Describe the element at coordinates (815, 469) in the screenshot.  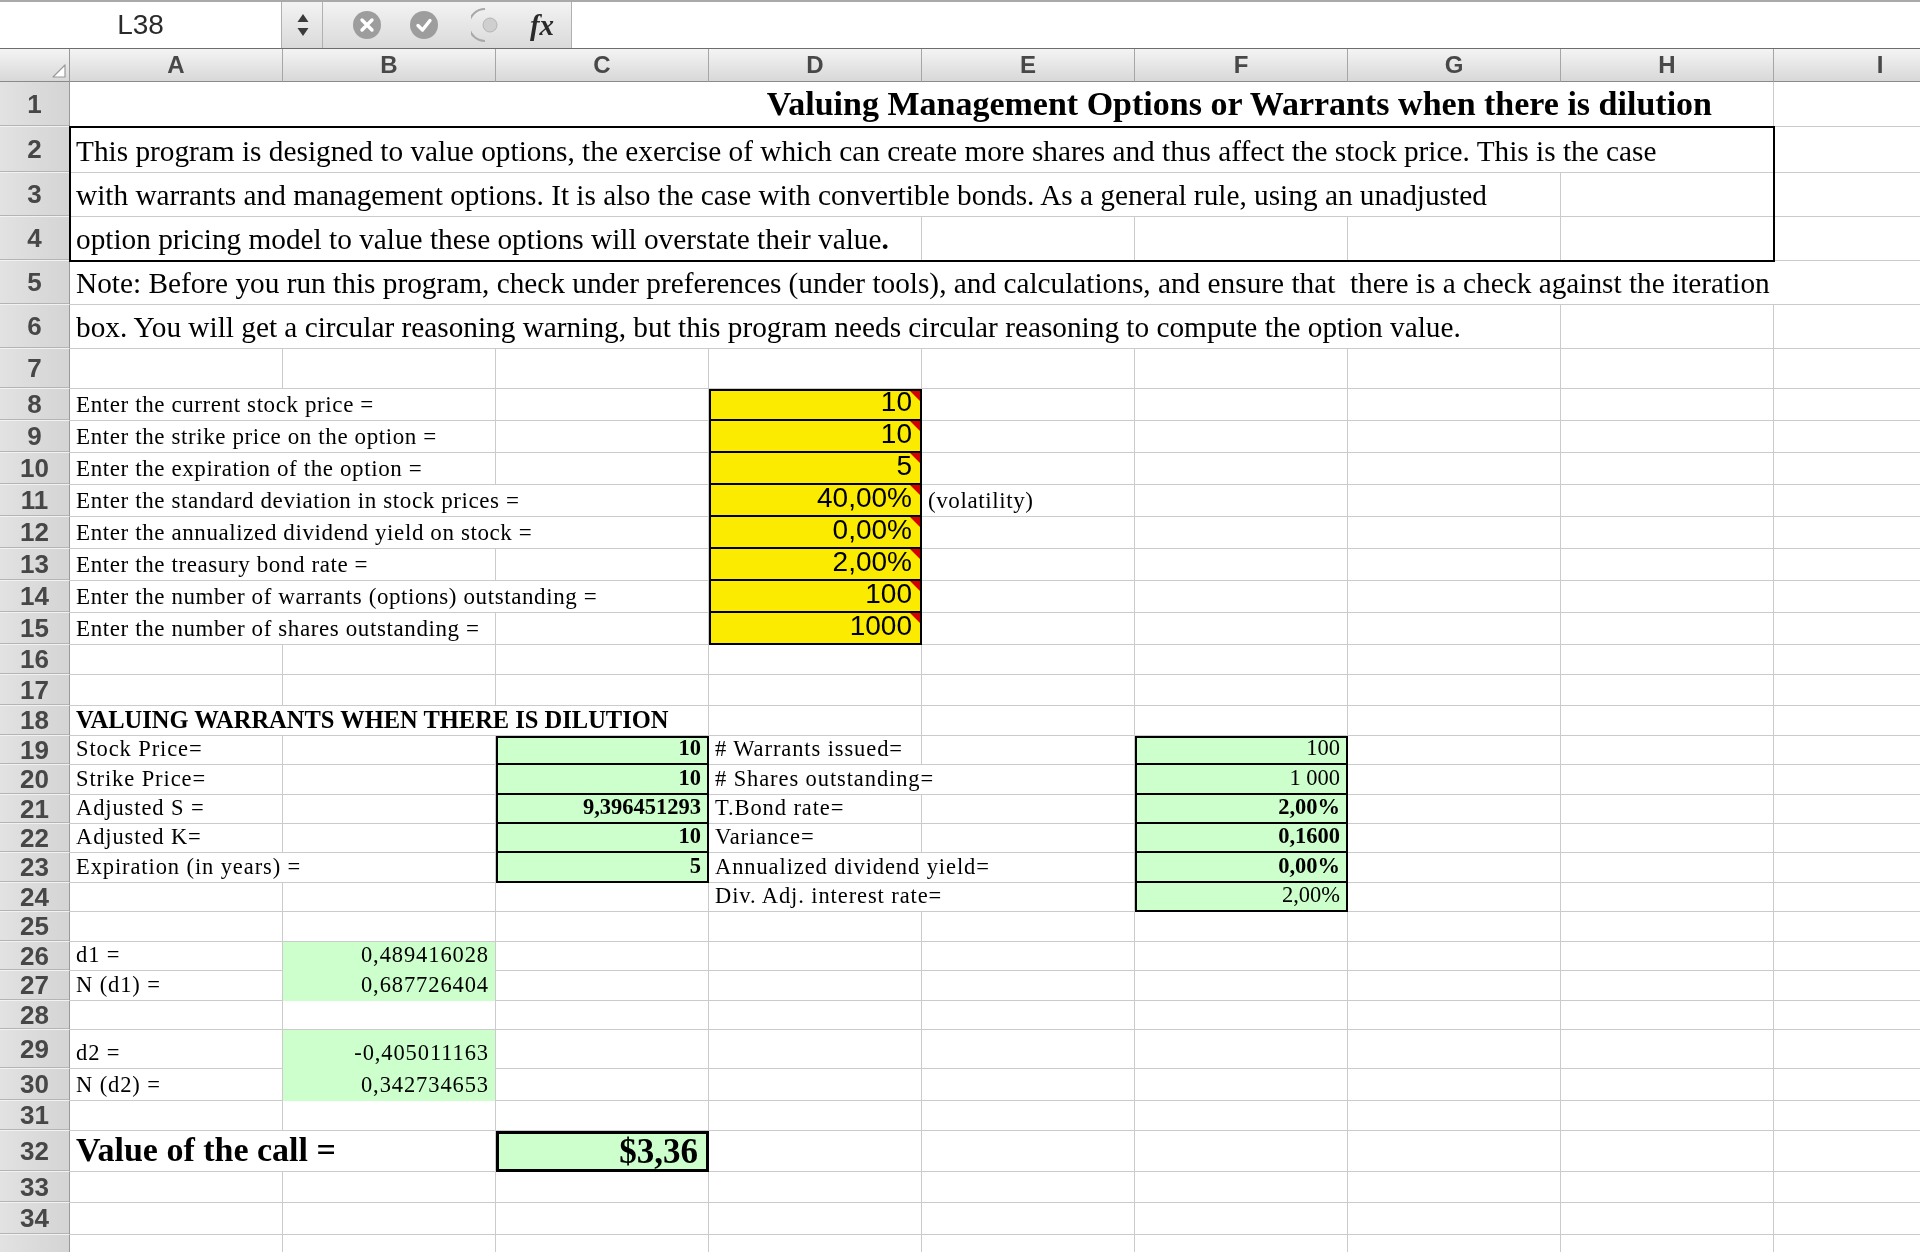
I see `input-cell: 5` at that location.